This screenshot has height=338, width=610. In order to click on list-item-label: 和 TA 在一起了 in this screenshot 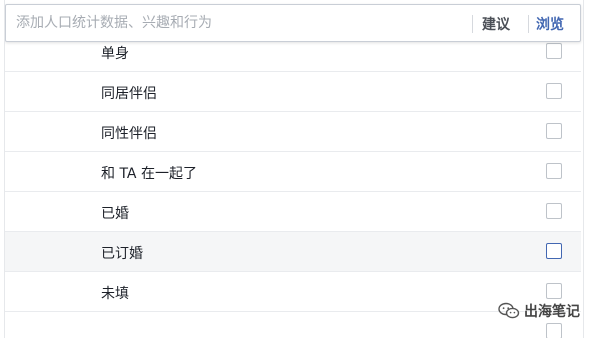, I will do `click(149, 174)`.